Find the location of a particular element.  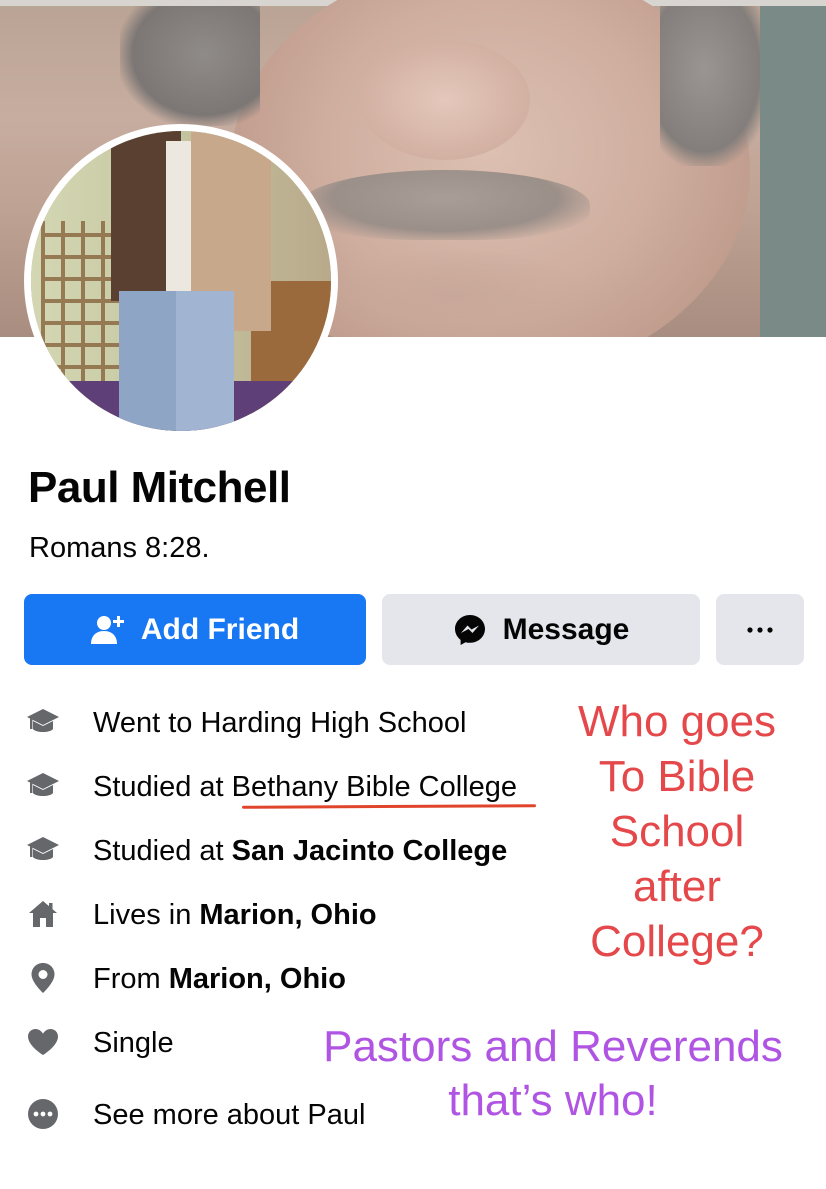

heart-icon is located at coordinates (43, 1042).